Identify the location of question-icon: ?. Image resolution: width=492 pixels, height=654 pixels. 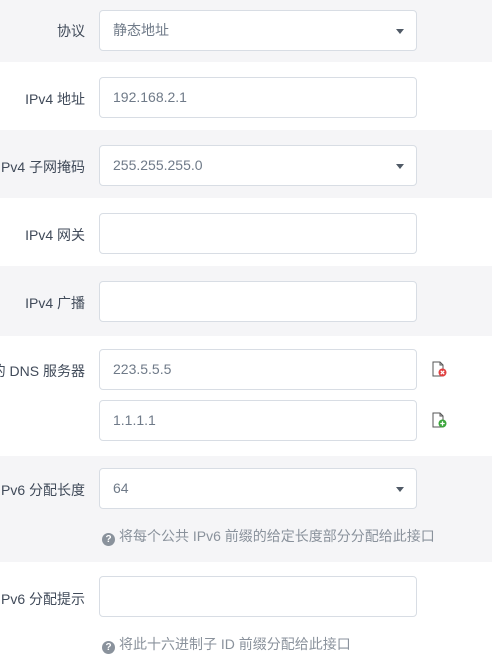
(108, 539).